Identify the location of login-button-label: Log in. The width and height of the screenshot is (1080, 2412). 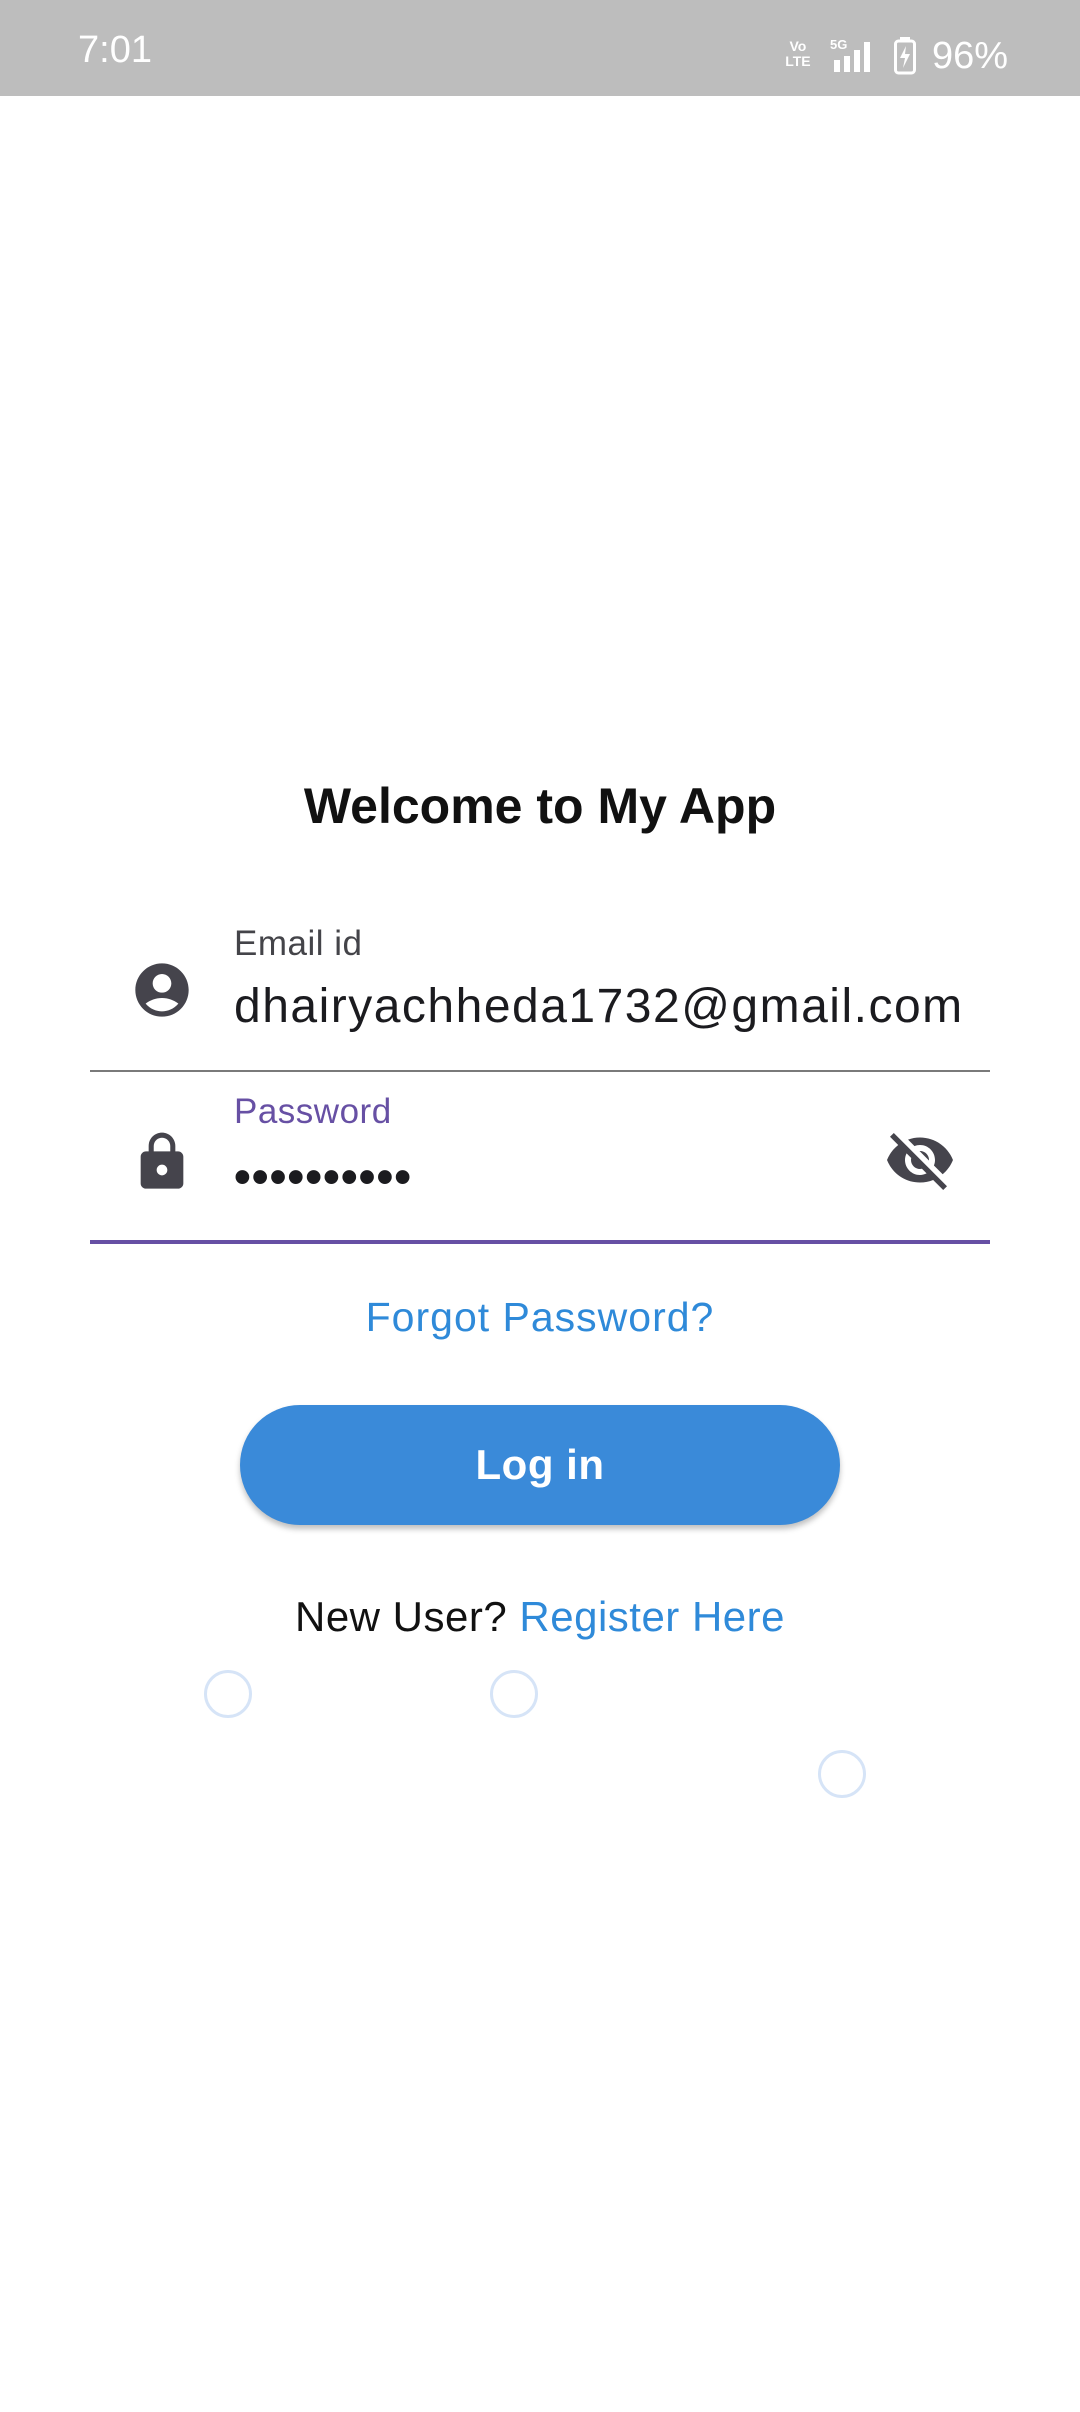
(540, 1464).